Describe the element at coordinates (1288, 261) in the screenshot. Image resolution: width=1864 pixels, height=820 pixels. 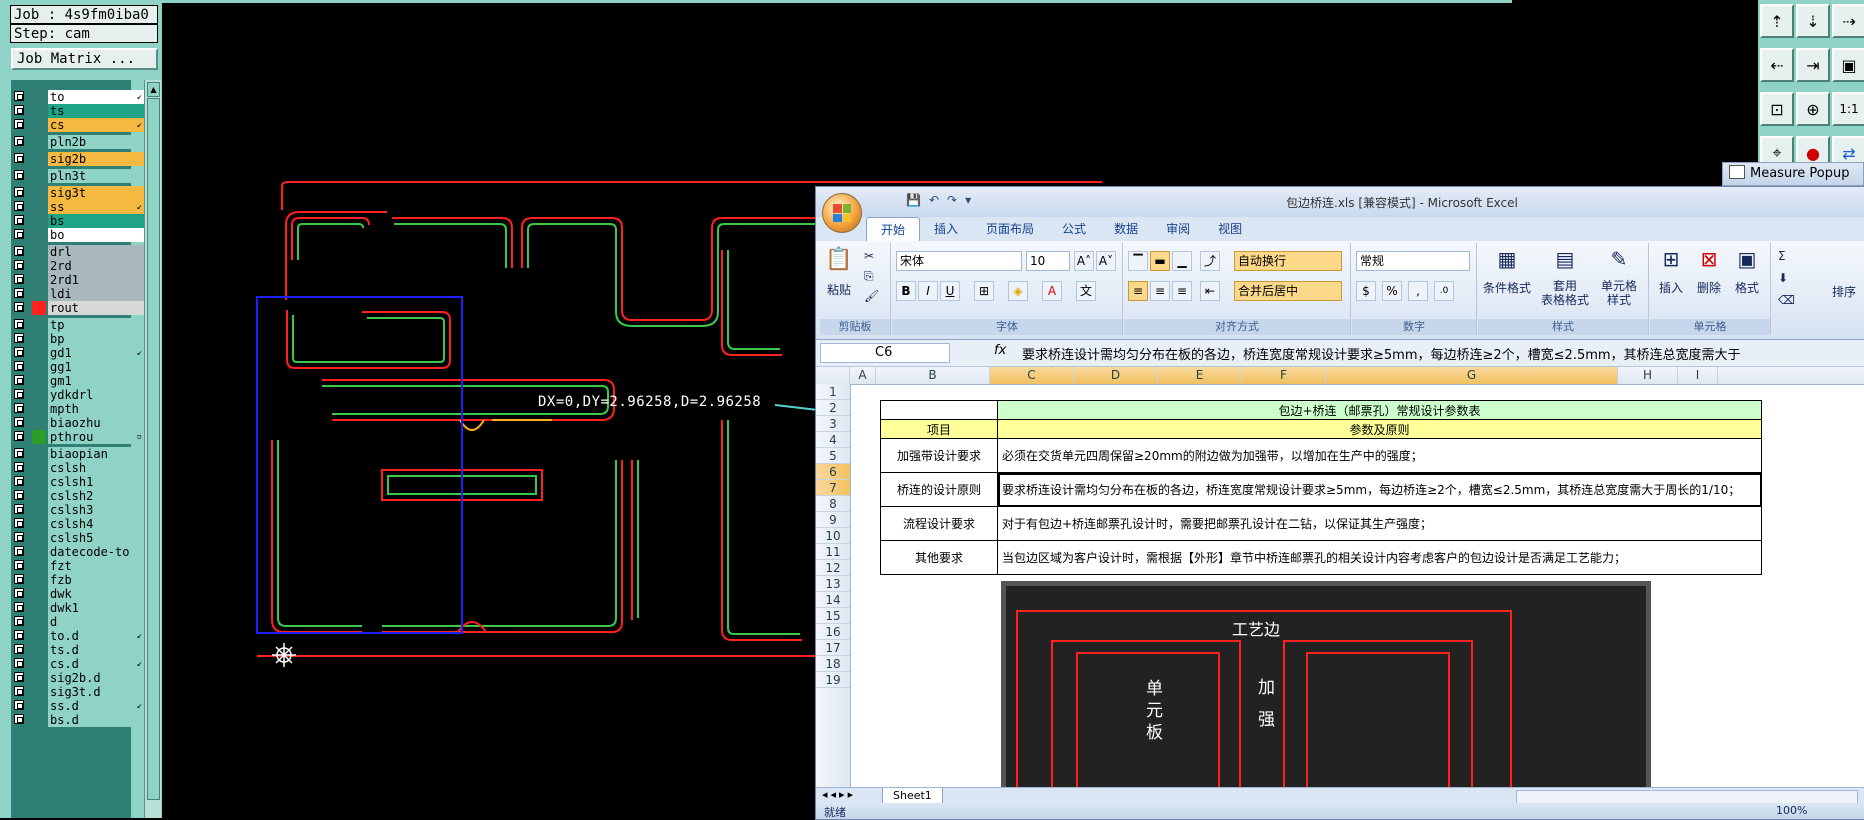
I see `wrap-text-button: 自动换行` at that location.